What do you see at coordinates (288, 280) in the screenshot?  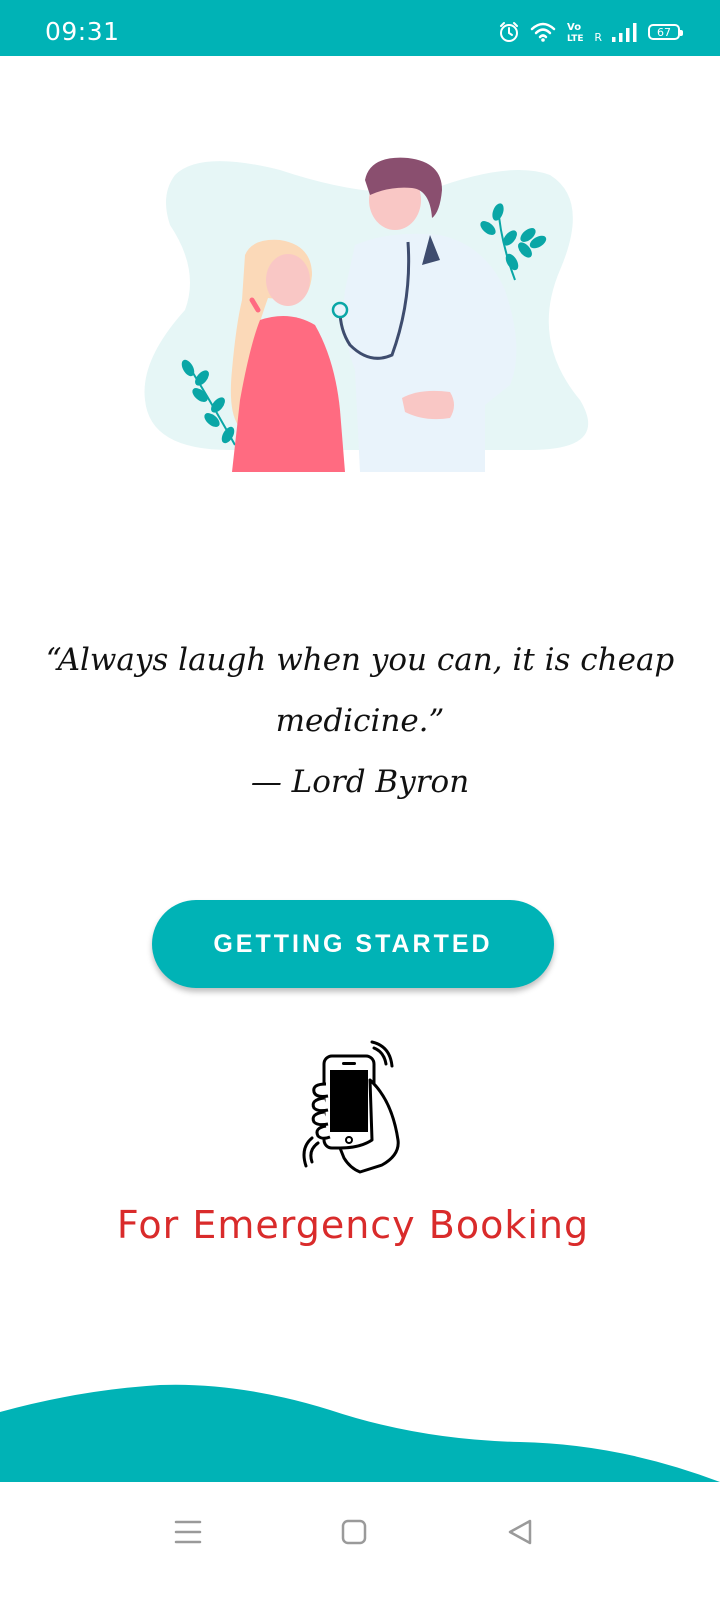 I see `patient-head` at bounding box center [288, 280].